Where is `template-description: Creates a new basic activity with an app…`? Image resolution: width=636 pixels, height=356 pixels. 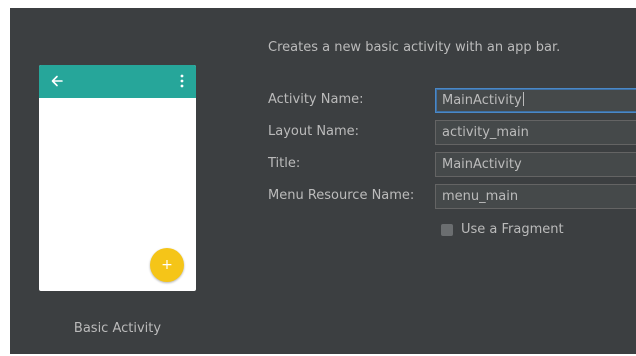
template-description: Creates a new basic activity with an app… is located at coordinates (414, 47).